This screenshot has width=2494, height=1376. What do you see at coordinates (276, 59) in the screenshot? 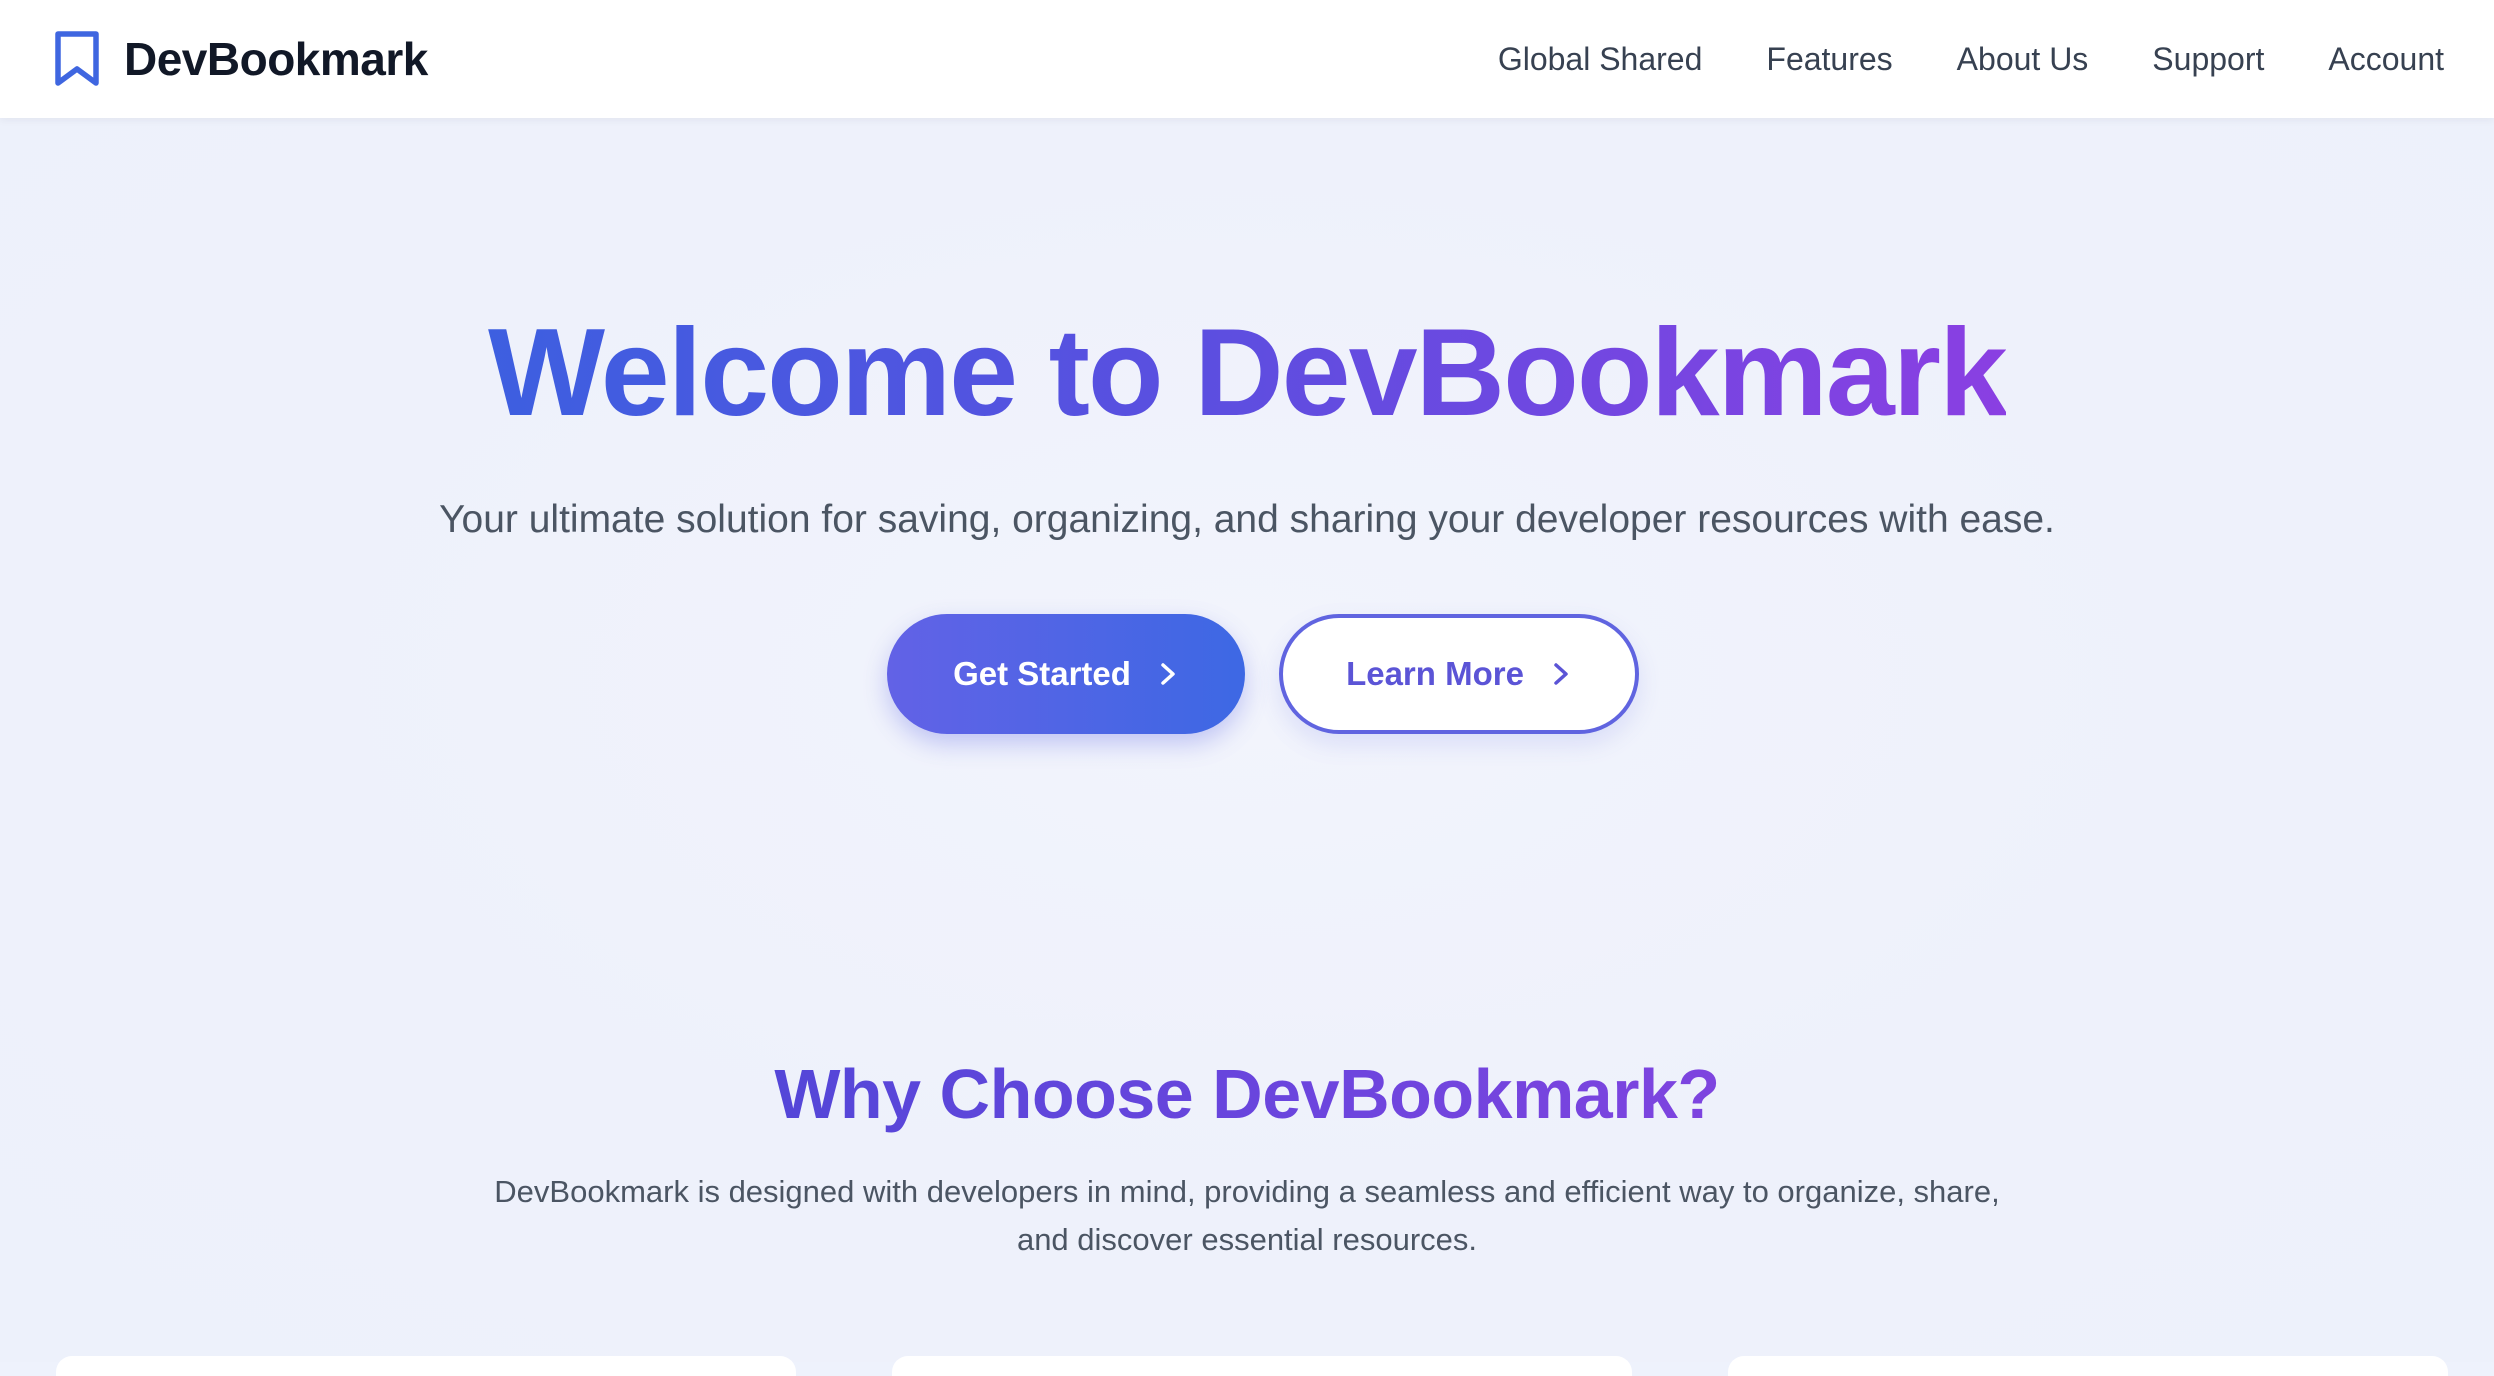
I see `brand-name: DevBookmark` at bounding box center [276, 59].